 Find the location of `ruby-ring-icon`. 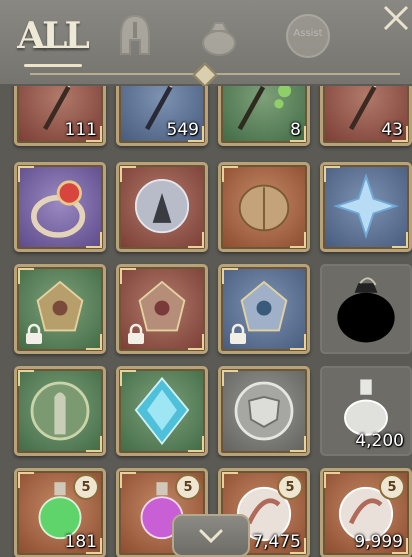

ruby-ring-icon is located at coordinates (58, 209).